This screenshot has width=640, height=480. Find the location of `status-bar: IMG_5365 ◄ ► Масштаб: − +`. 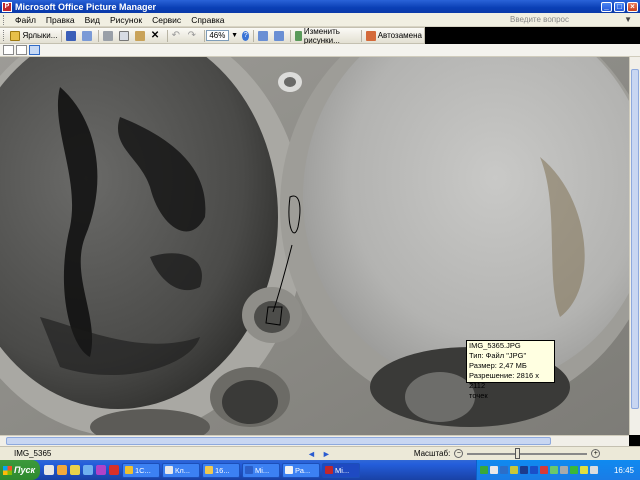

status-bar: IMG_5365 ◄ ► Масштаб: − + is located at coordinates (320, 453).